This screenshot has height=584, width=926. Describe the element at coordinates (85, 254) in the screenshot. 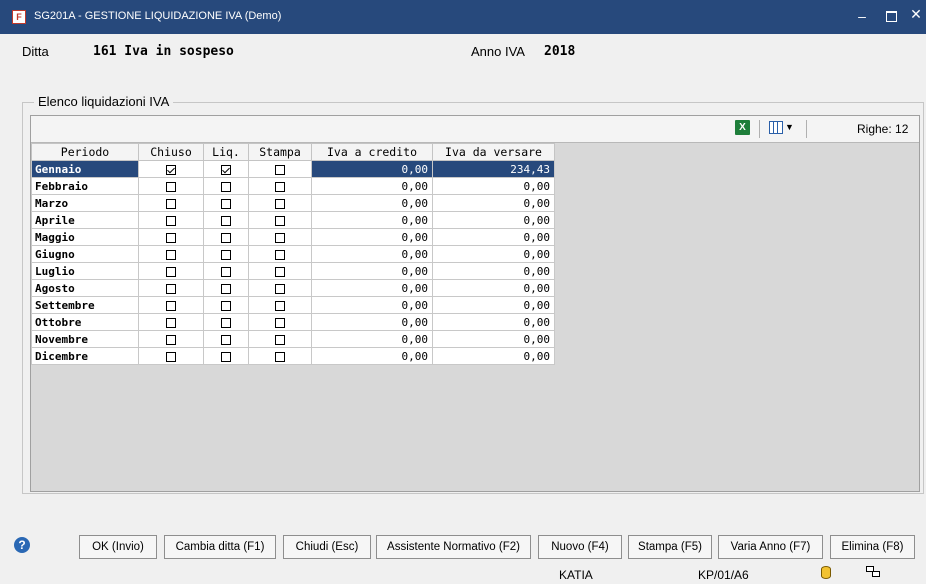

I see `periodo-cell: Giugno` at that location.